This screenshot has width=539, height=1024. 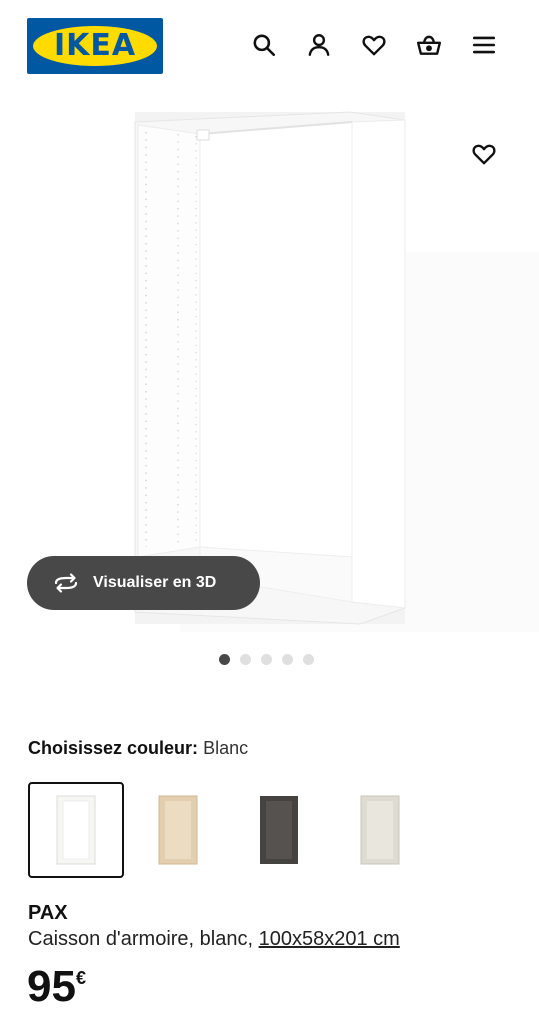 I want to click on price-amount: 95, so click(x=51, y=986).